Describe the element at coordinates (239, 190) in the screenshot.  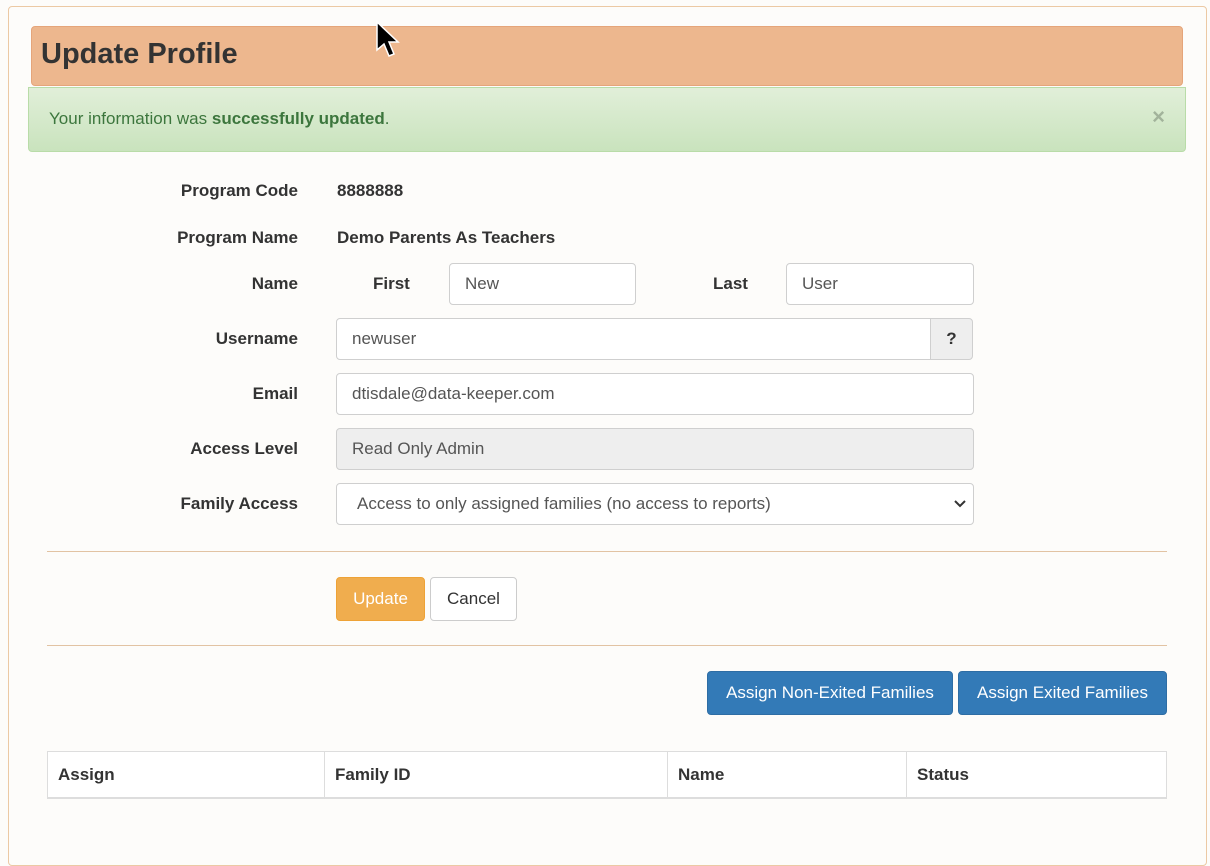
I see `program-code-label: Program Code` at that location.